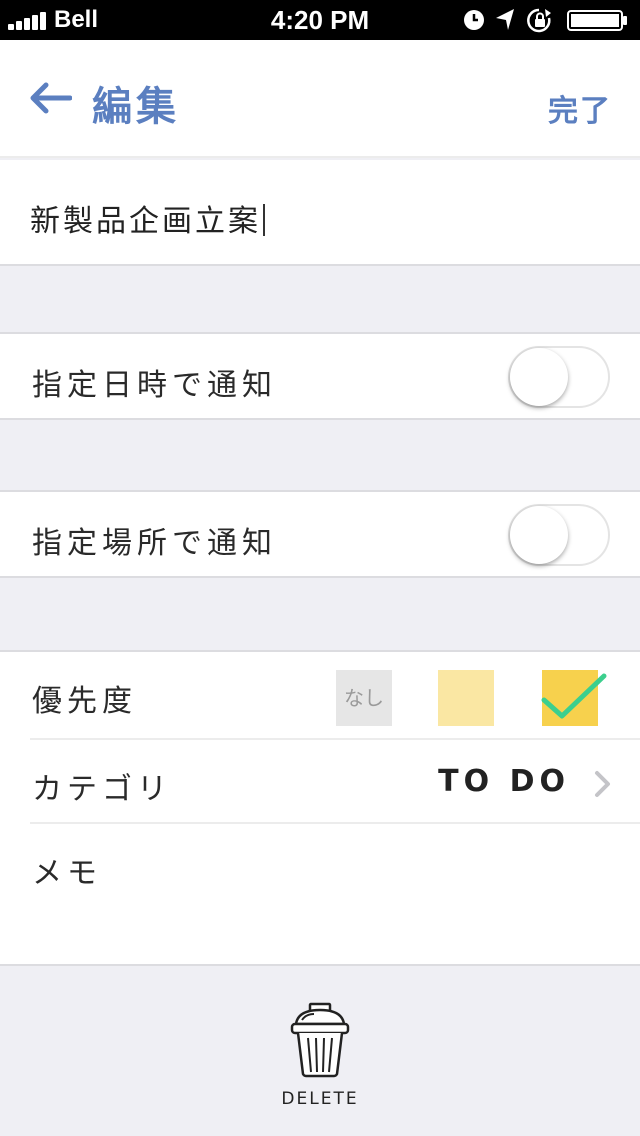 This screenshot has height=1136, width=640. What do you see at coordinates (320, 1099) in the screenshot?
I see `delete-label: DELETE` at bounding box center [320, 1099].